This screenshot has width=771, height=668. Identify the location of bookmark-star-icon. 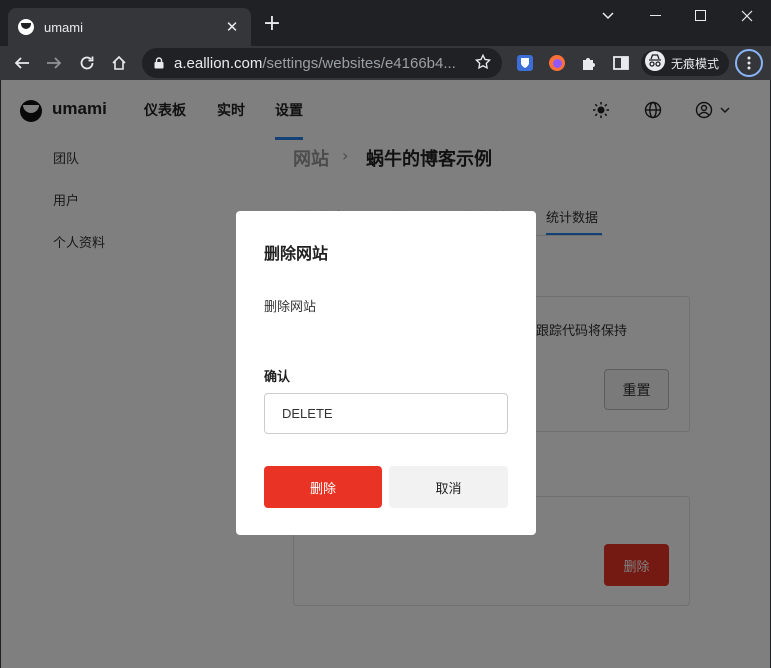
(483, 64).